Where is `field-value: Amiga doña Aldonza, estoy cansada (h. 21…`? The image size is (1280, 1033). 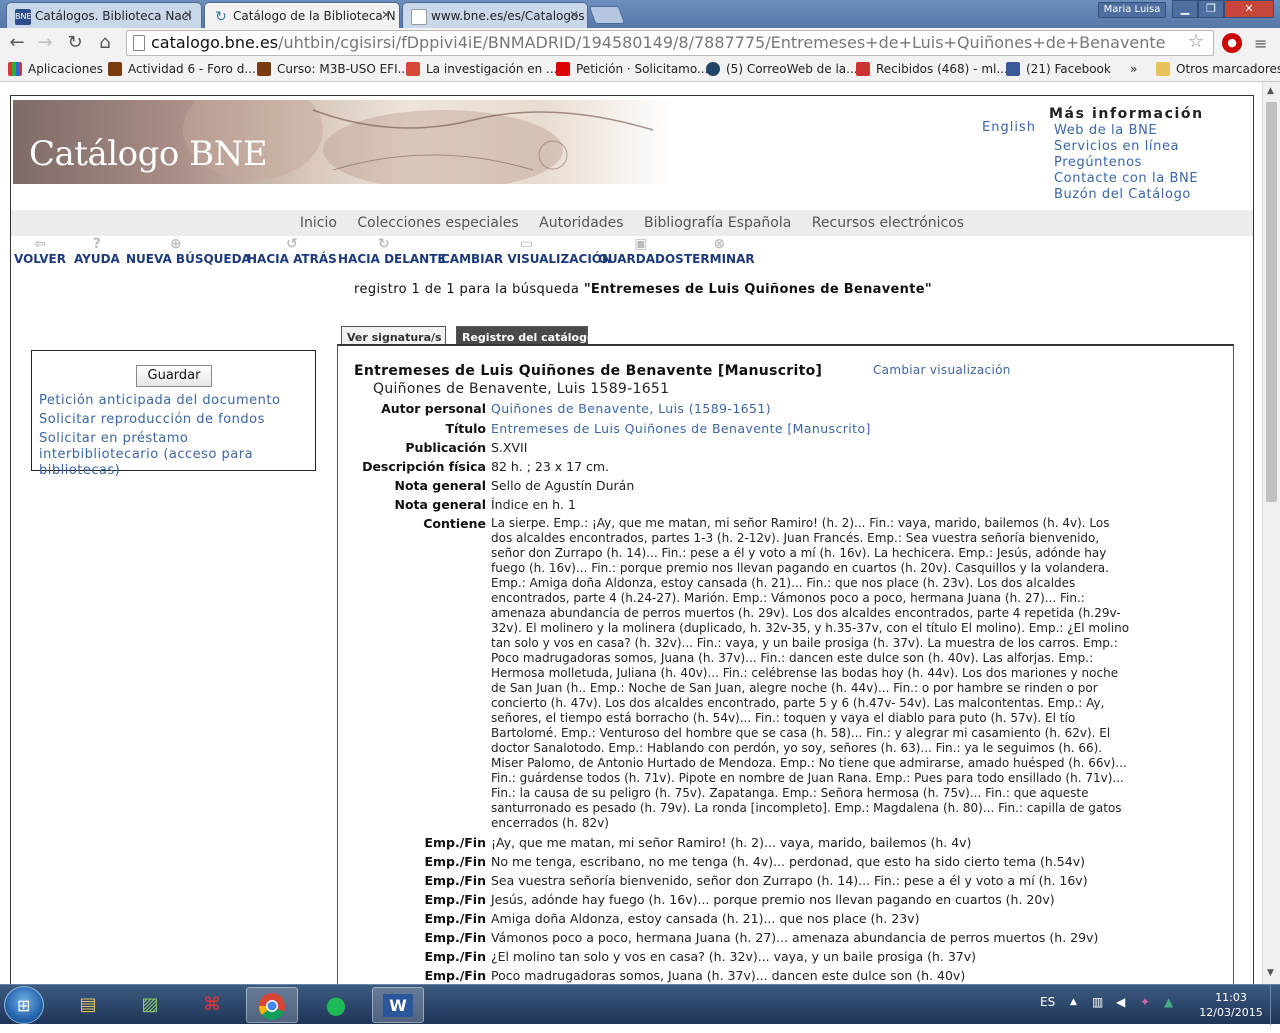
field-value: Amiga doña Aldonza, estoy cansada (h. 21… is located at coordinates (705, 918).